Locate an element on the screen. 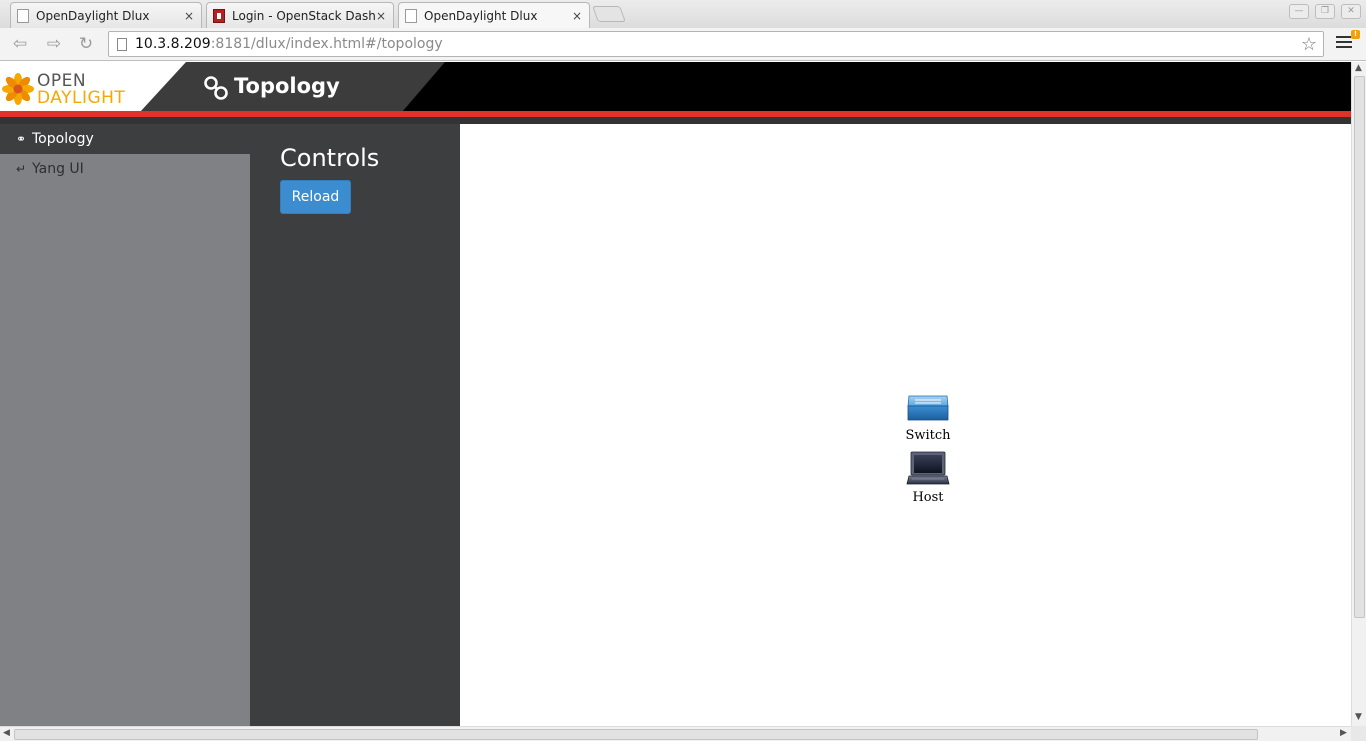 Image resolution: width=1366 pixels, height=741 pixels. window-close-icon: ✕ is located at coordinates (1351, 11).